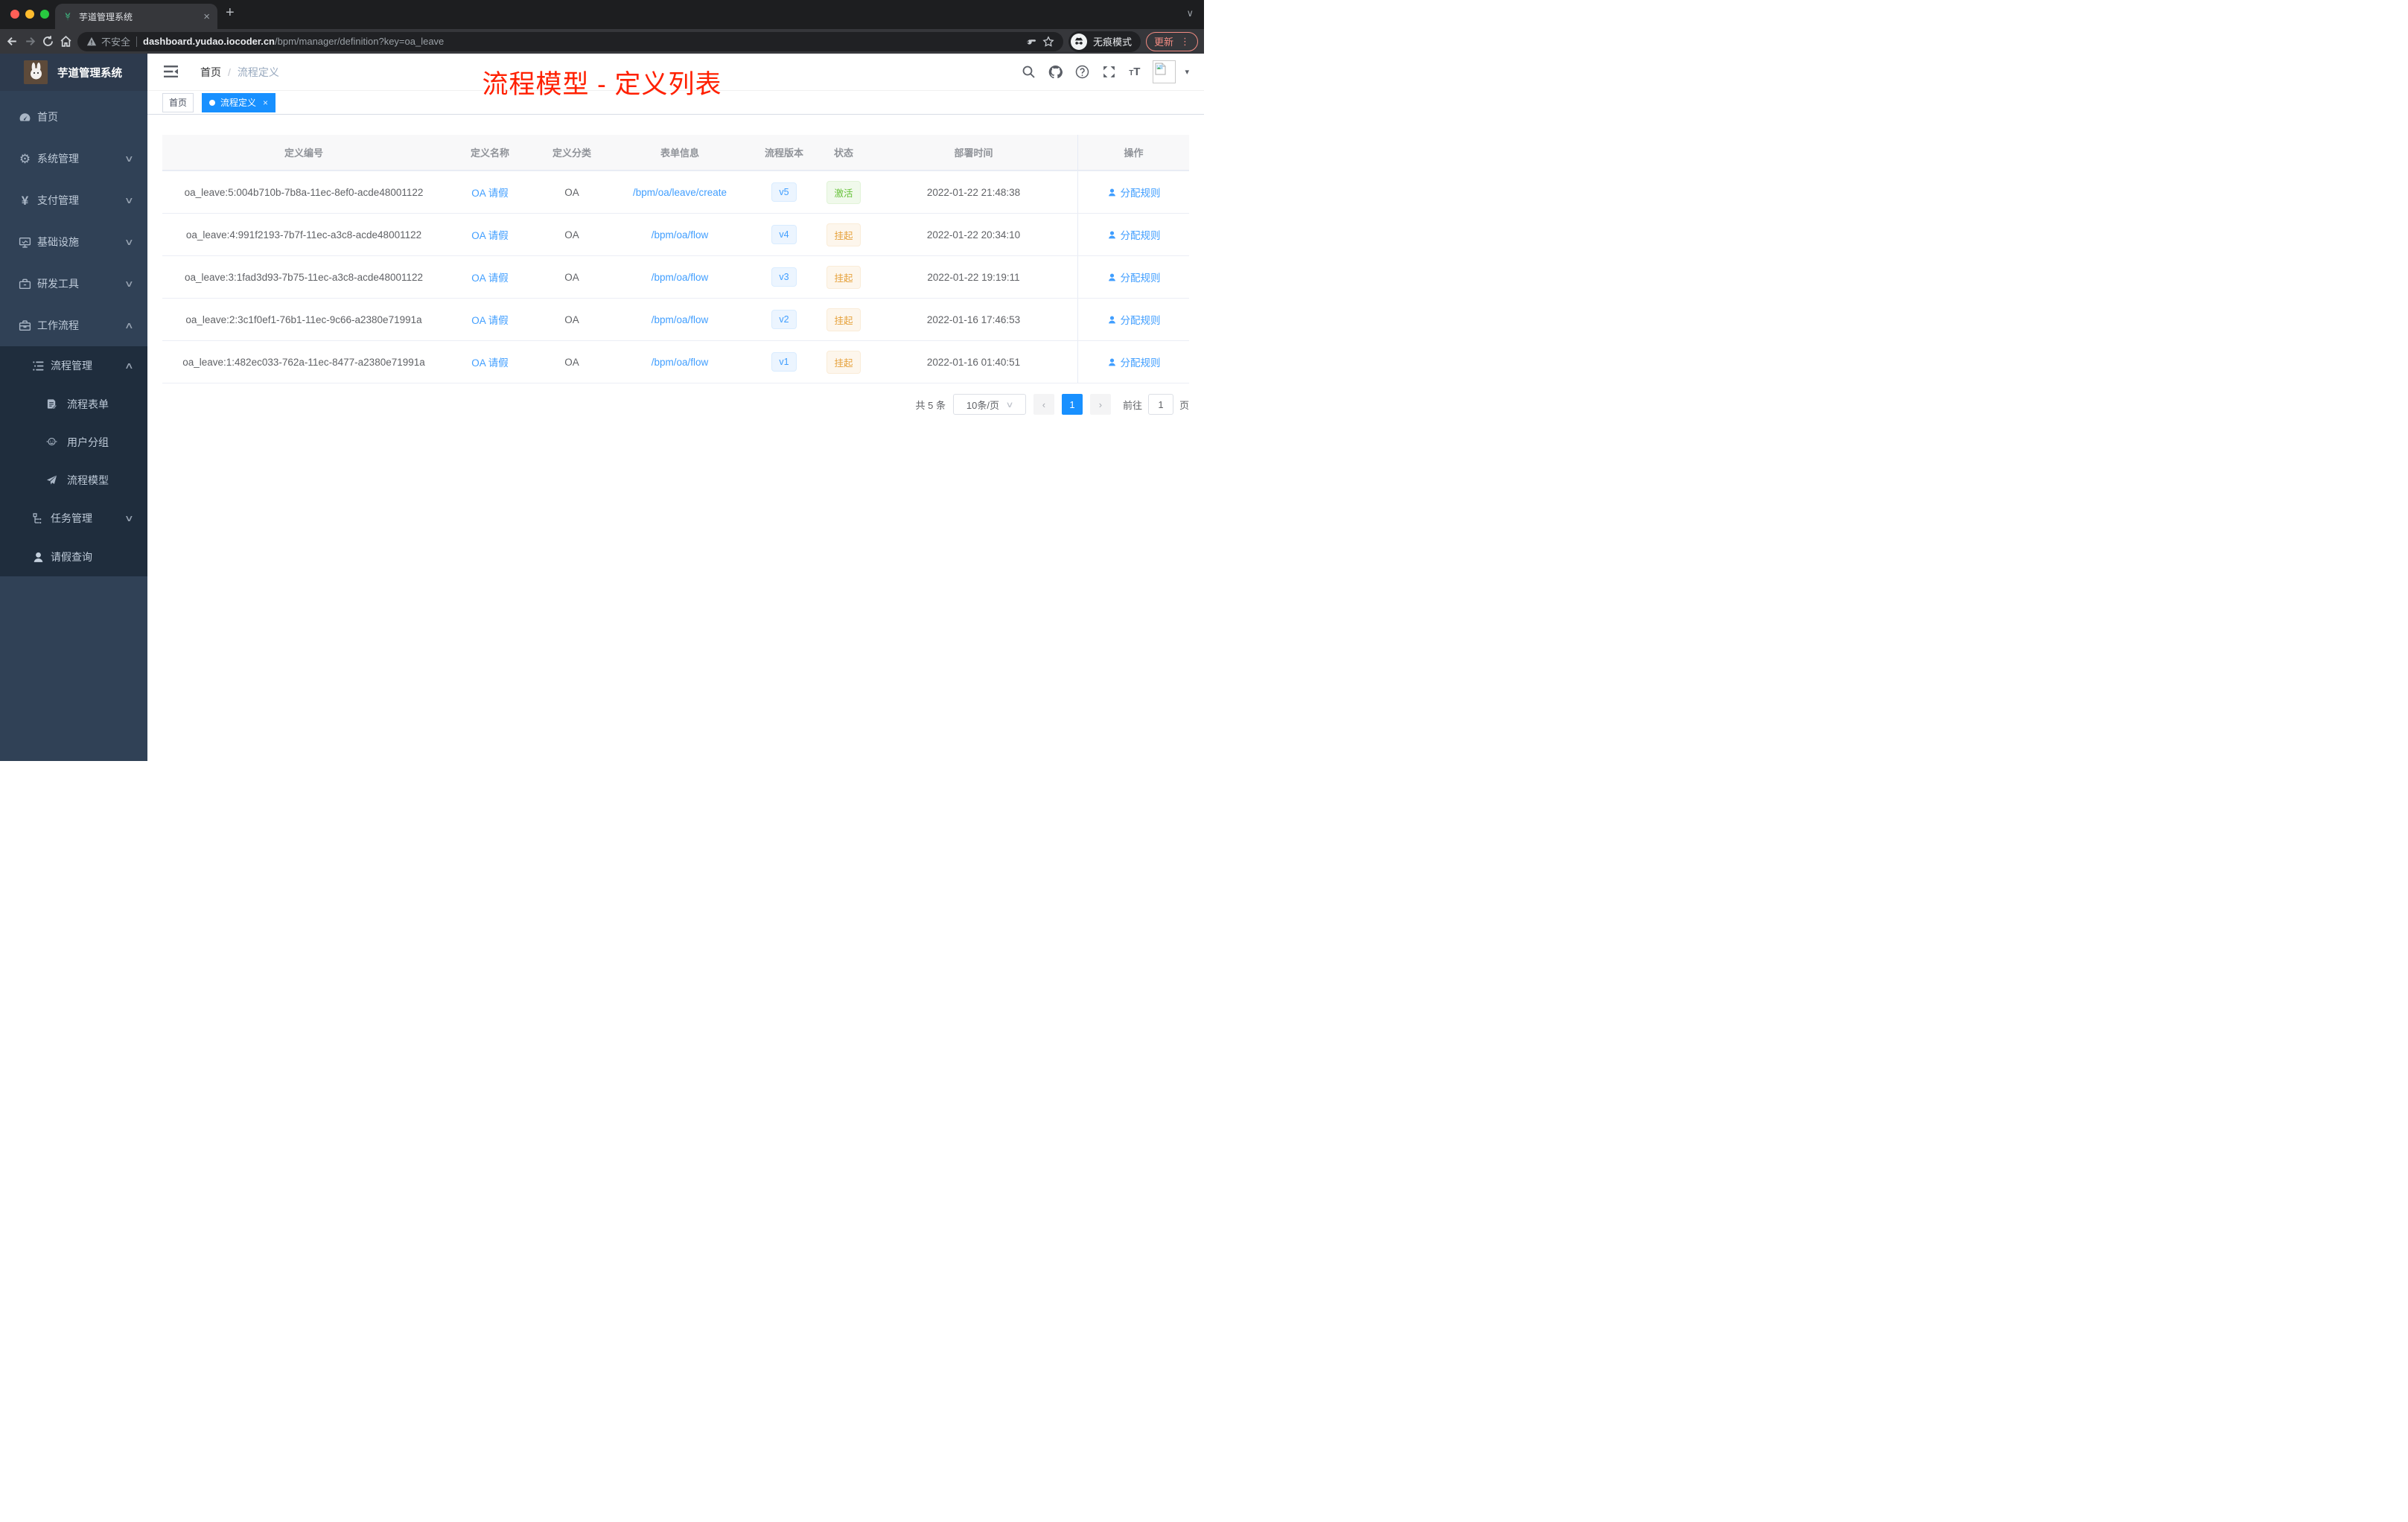 The width and height of the screenshot is (2408, 1522). Describe the element at coordinates (1043, 404) in the screenshot. I see `prev-page-button: ‹` at that location.